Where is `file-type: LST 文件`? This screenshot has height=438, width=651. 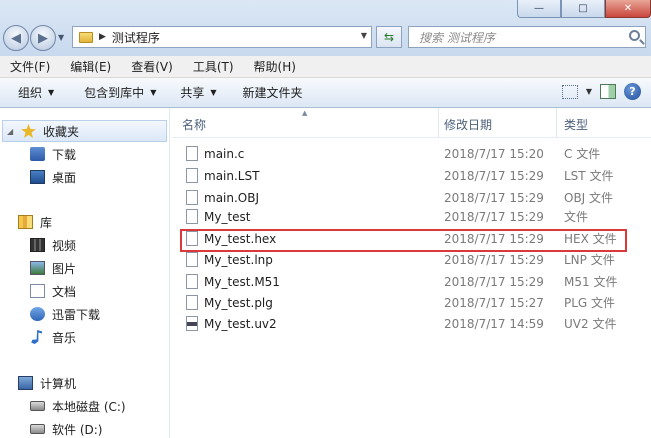 file-type: LST 文件 is located at coordinates (589, 176).